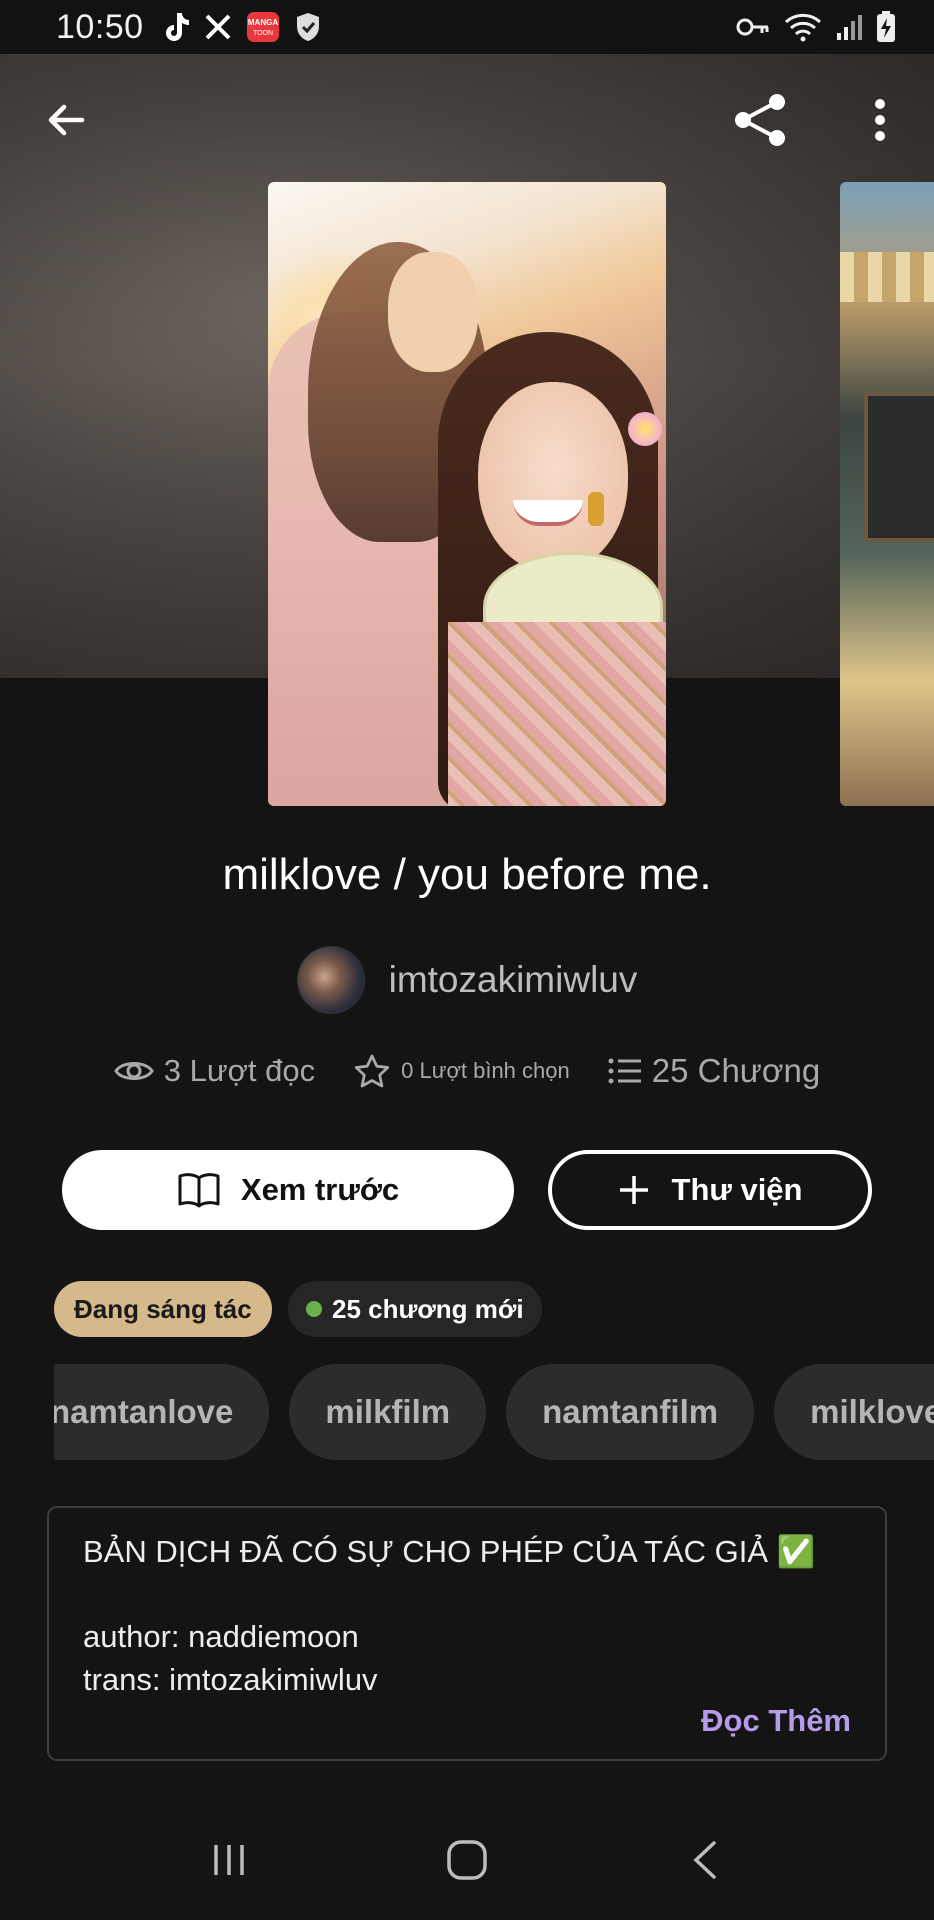 The width and height of the screenshot is (934, 1920). What do you see at coordinates (199, 1190) in the screenshot?
I see `open-book-icon` at bounding box center [199, 1190].